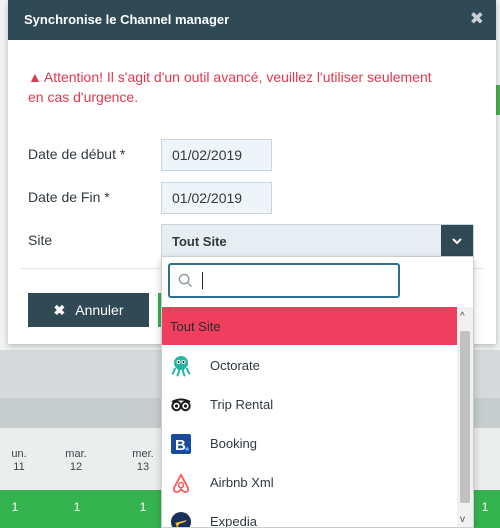  Describe the element at coordinates (309, 482) in the screenshot. I see `option-airbnb-xml: Airbnb Xml` at that location.